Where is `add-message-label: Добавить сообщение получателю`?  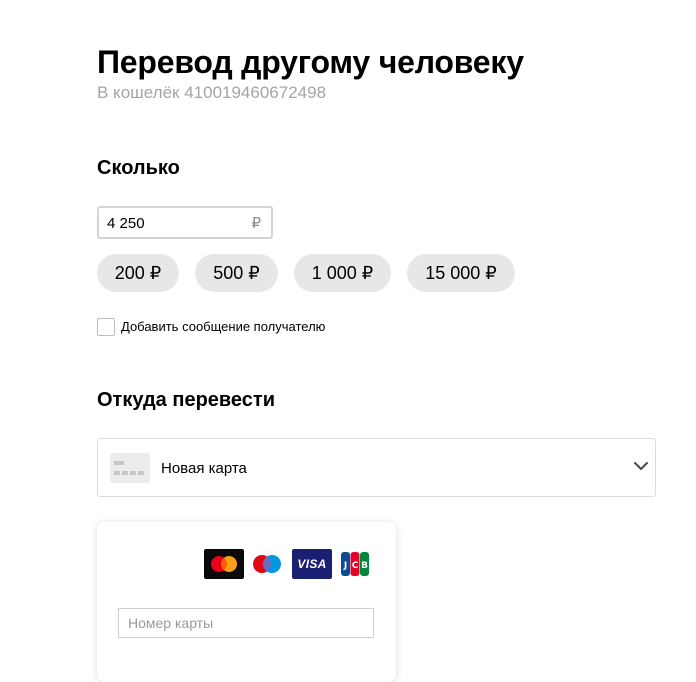 add-message-label: Добавить сообщение получателю is located at coordinates (223, 327).